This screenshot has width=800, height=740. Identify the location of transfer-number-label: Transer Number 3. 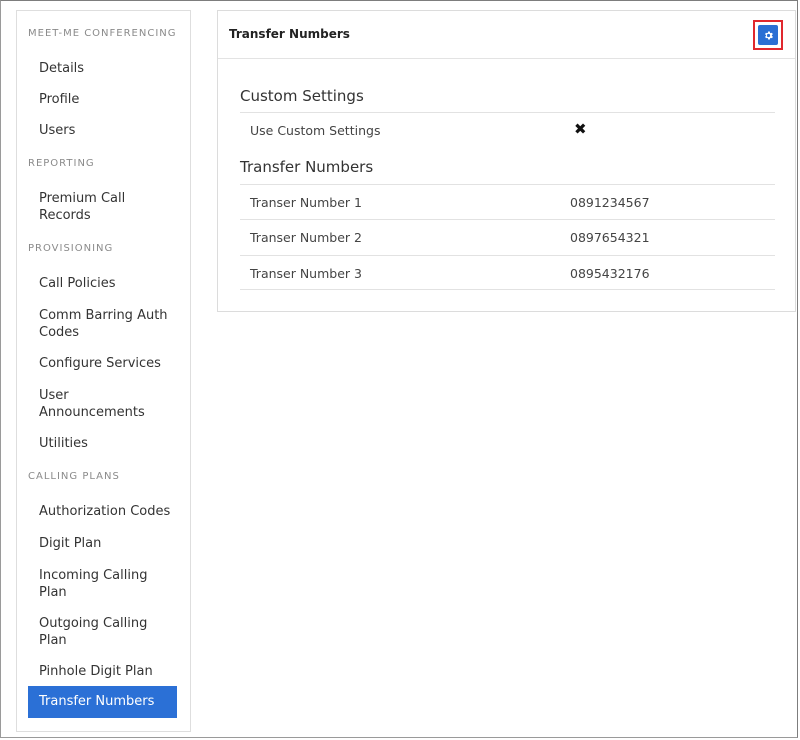
(306, 273).